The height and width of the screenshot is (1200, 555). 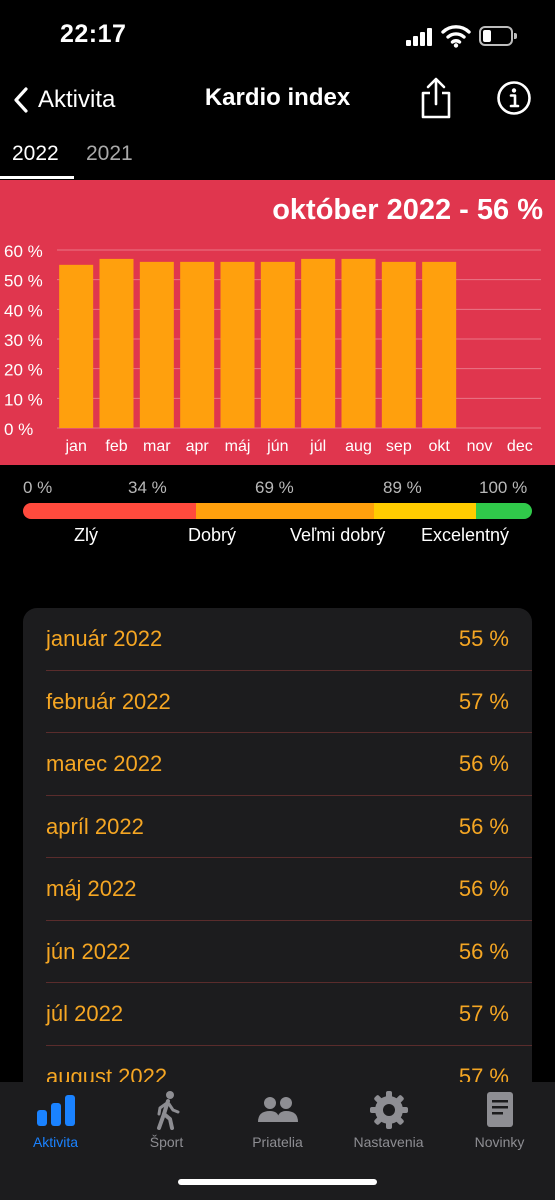 What do you see at coordinates (18, 429) in the screenshot?
I see `y-tick-label: 0 %` at bounding box center [18, 429].